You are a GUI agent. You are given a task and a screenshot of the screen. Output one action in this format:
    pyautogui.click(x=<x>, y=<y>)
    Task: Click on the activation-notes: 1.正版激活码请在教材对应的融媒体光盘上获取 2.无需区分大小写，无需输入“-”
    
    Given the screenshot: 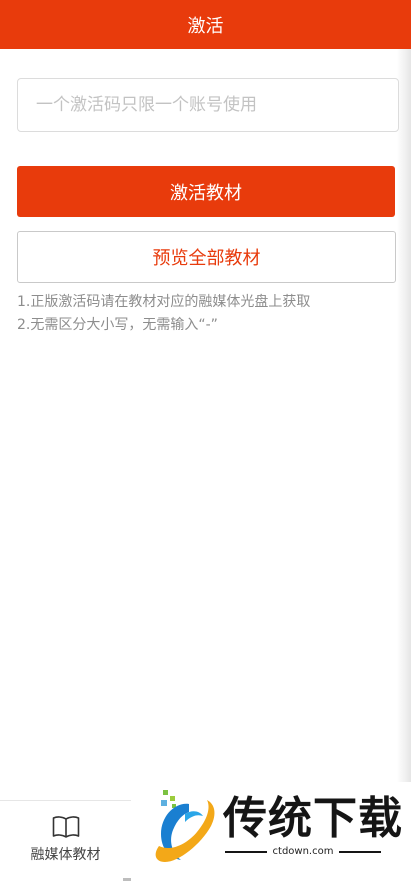 What is the action you would take?
    pyautogui.click(x=207, y=314)
    